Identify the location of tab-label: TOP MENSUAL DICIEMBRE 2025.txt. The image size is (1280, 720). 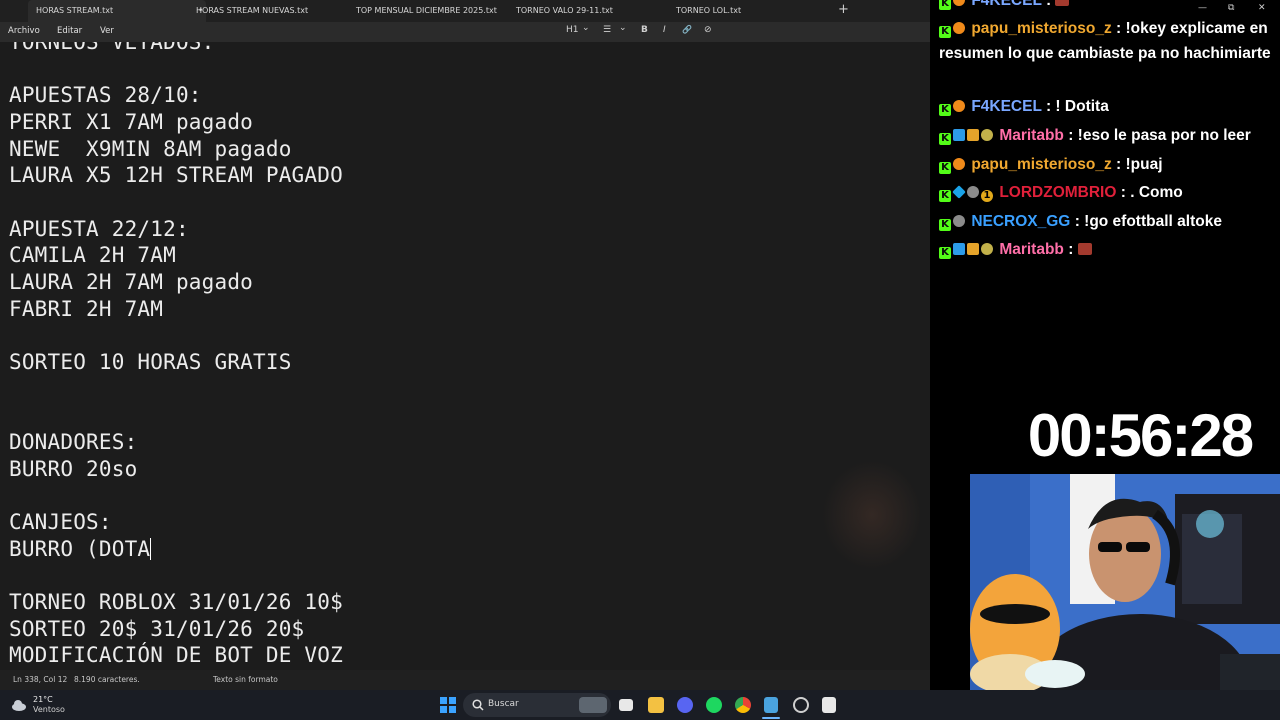
(426, 10).